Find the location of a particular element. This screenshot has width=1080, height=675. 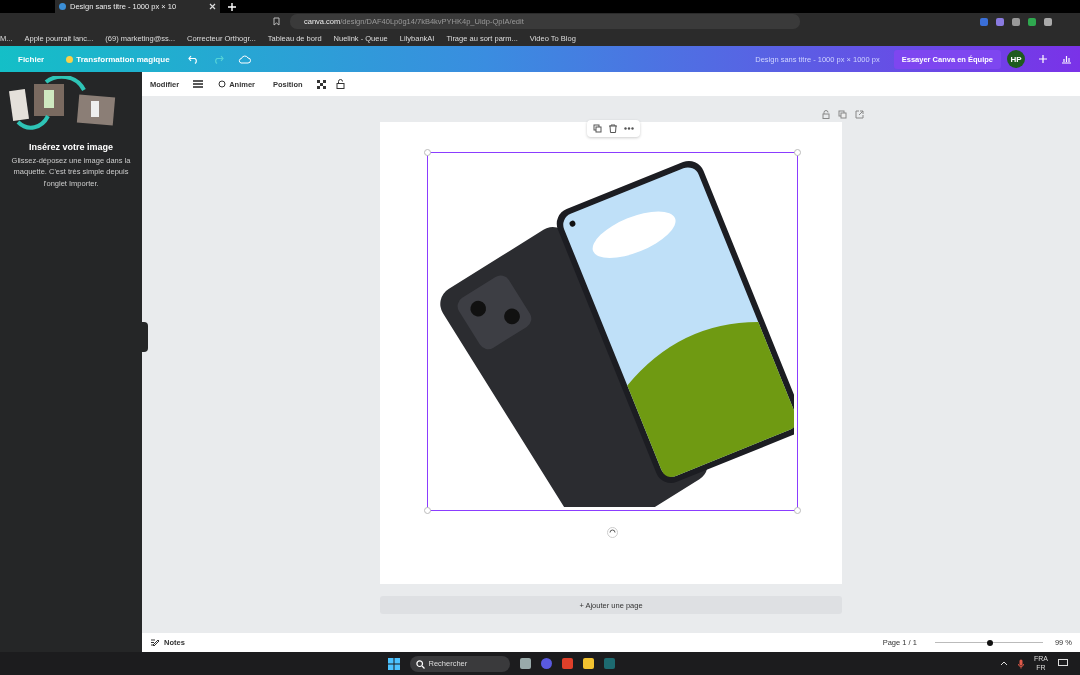

panel-title: Insérez votre image is located at coordinates (70, 147).